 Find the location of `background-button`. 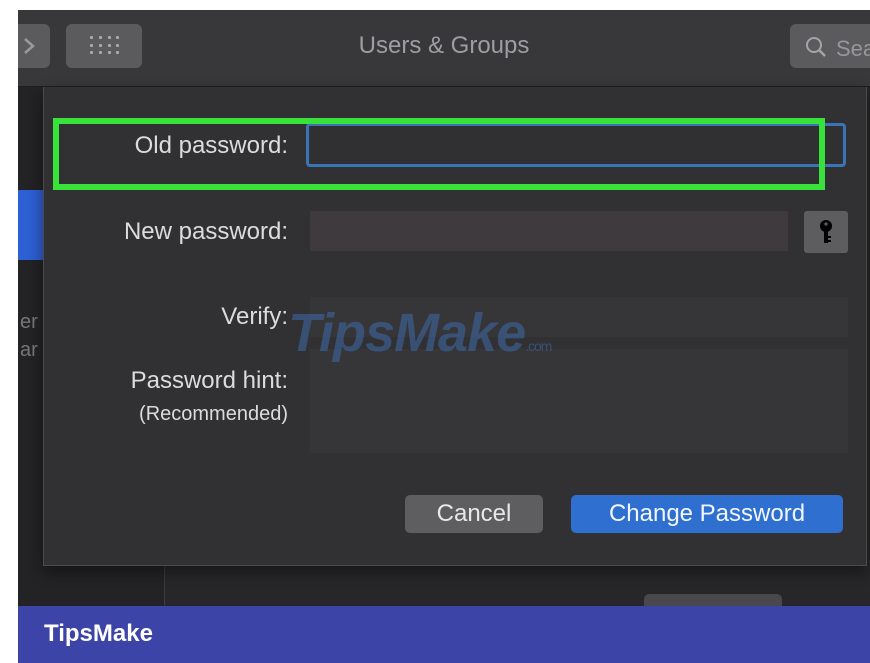

background-button is located at coordinates (713, 600).